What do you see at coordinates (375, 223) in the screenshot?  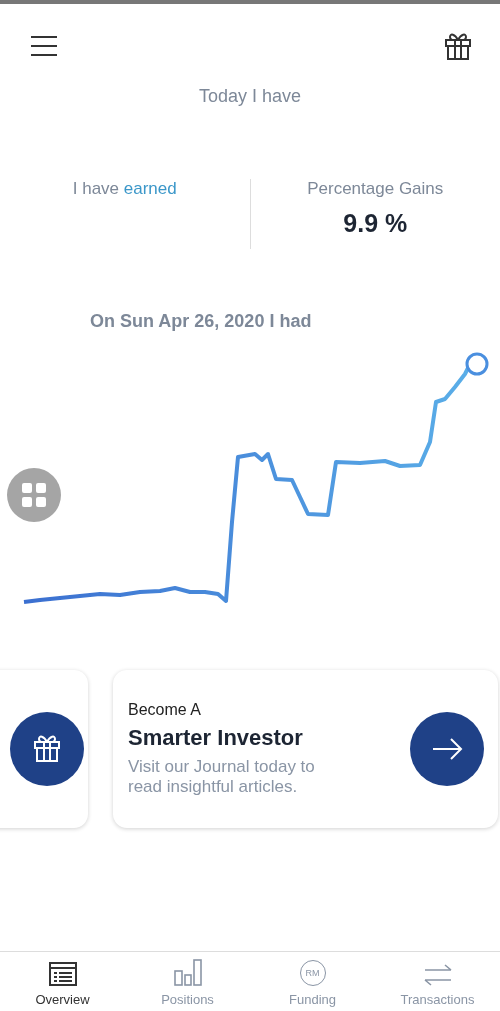 I see `stat-value: 9.9 %` at bounding box center [375, 223].